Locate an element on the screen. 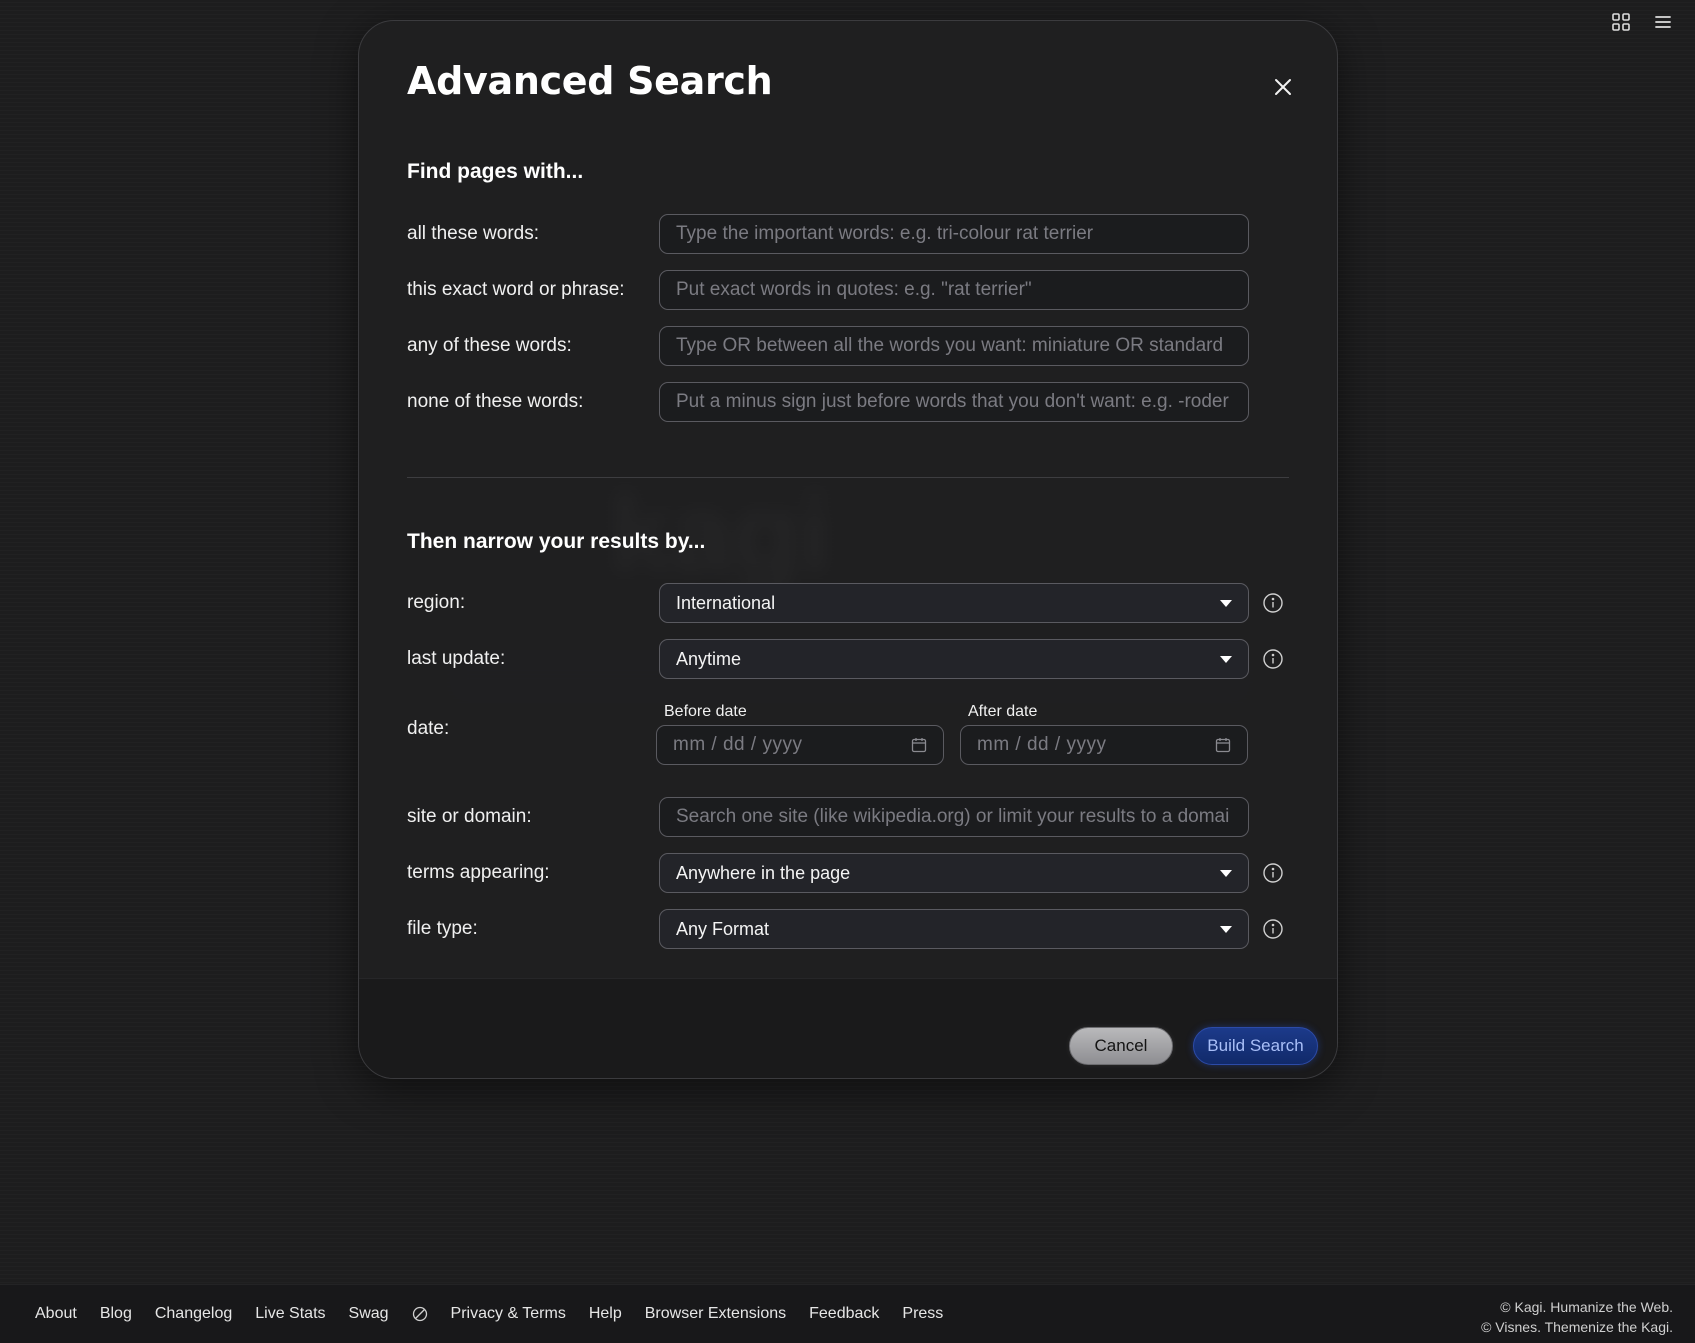 The height and width of the screenshot is (1343, 1695). grid-icon is located at coordinates (1621, 22).